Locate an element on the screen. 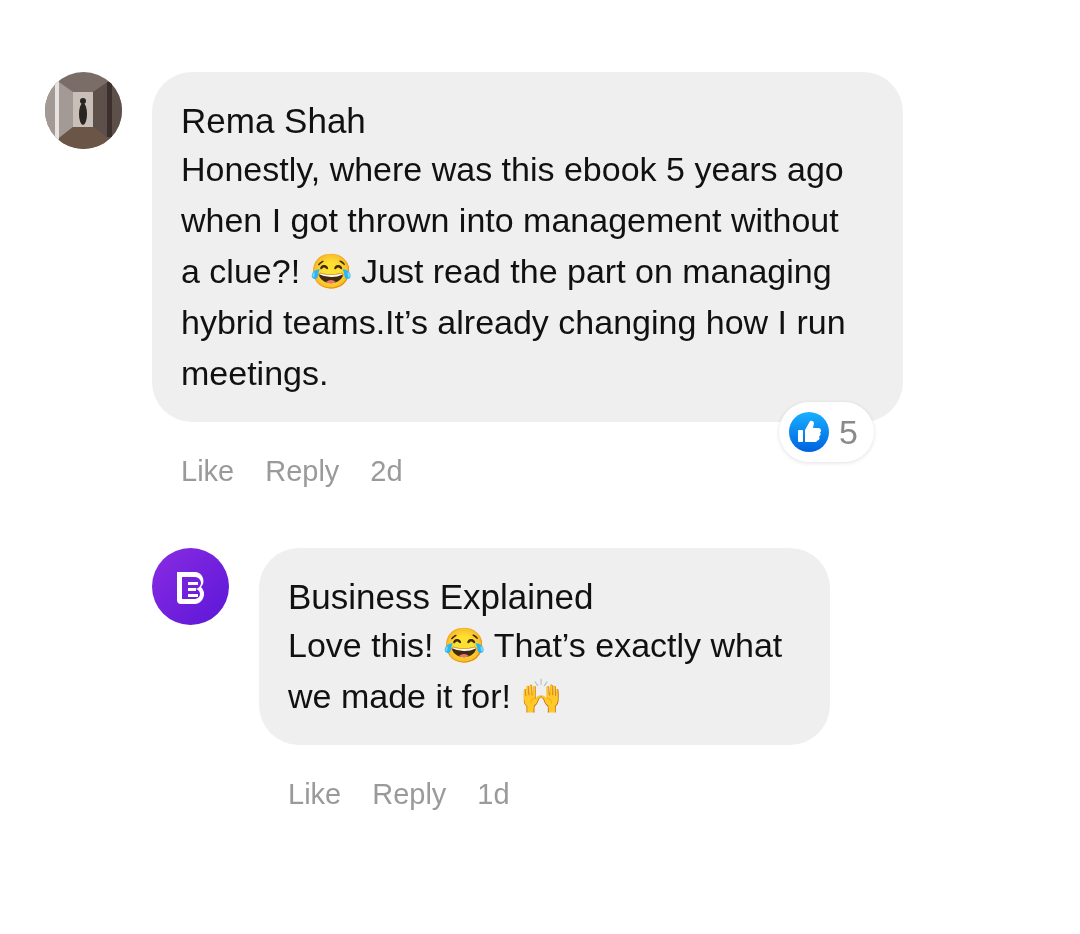 The image size is (1080, 934). timestamp: 1d is located at coordinates (493, 794).